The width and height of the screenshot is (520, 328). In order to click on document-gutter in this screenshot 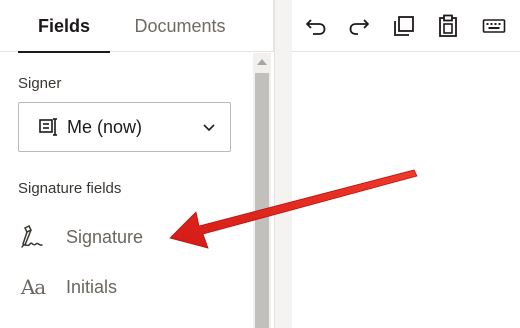, I will do `click(283, 164)`.